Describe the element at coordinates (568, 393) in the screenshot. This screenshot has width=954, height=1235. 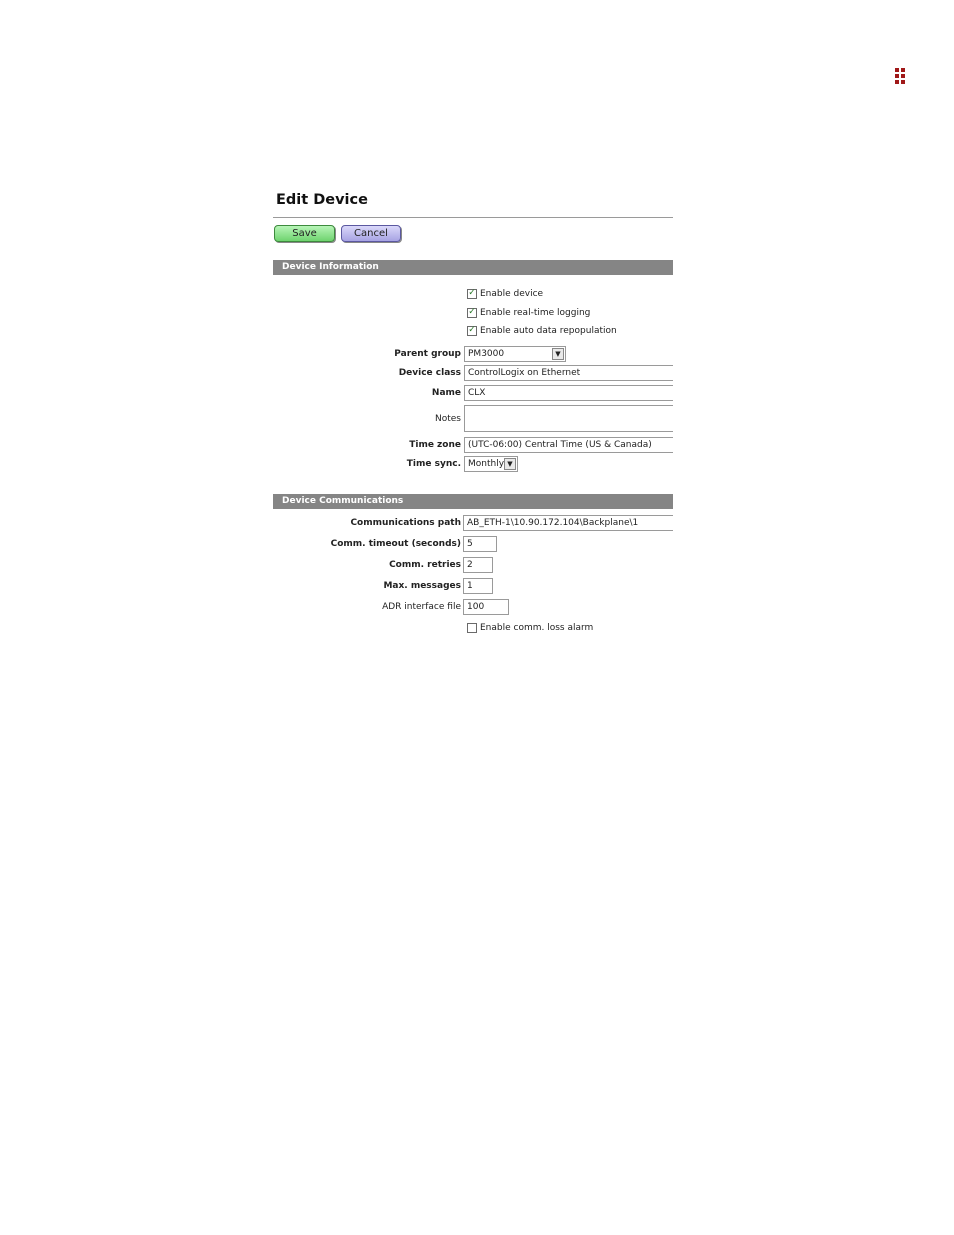
I see `name-input: CLX` at that location.